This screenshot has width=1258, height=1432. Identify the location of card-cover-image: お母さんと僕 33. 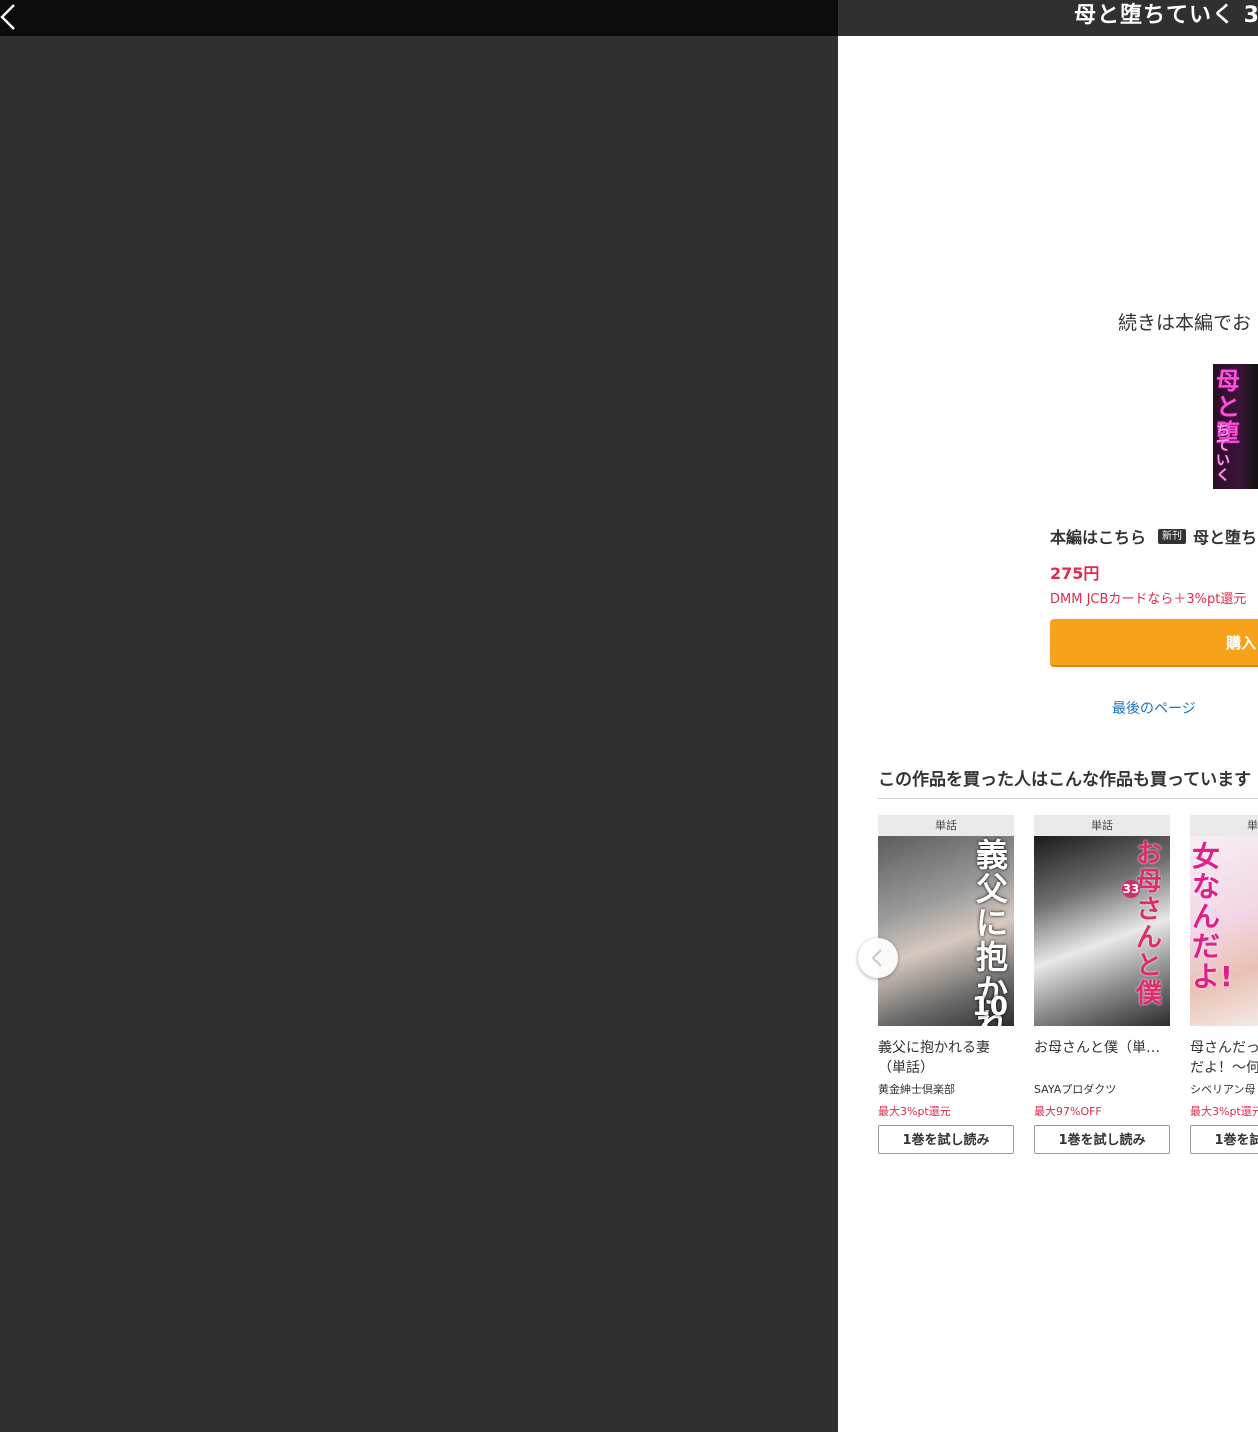
(1102, 931).